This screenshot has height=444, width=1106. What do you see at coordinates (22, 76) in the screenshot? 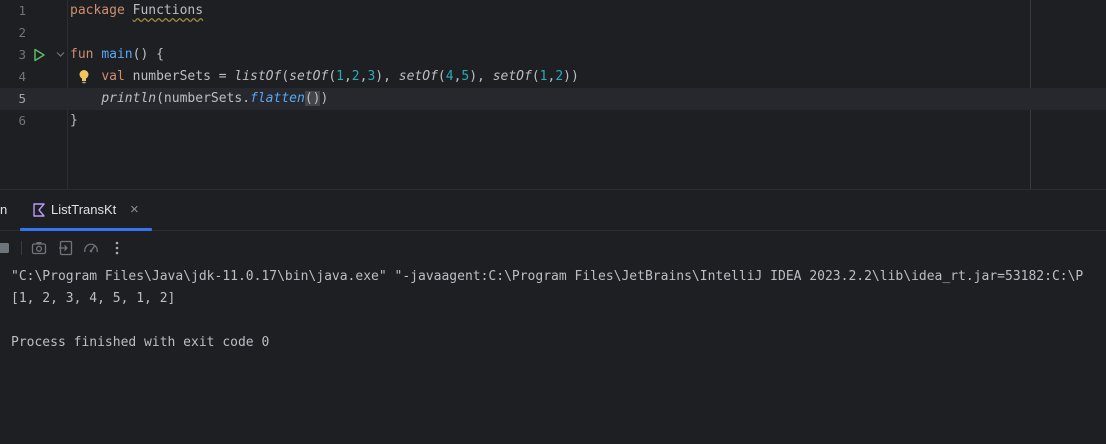
I see `line-number: 4` at bounding box center [22, 76].